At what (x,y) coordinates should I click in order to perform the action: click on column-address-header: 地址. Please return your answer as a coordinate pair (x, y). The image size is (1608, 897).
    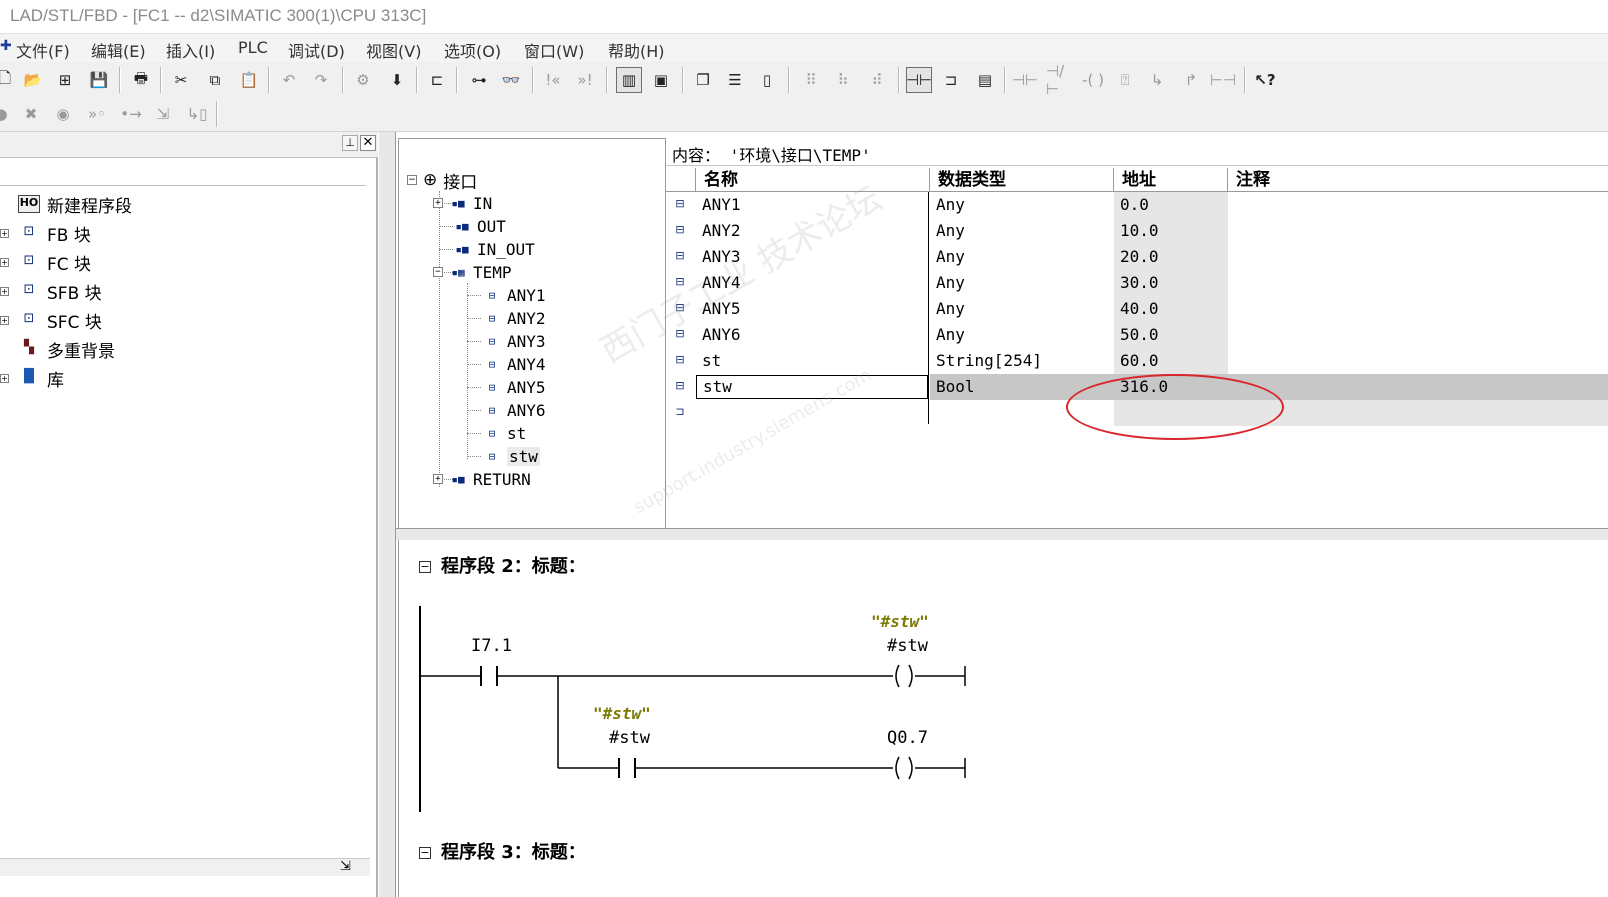
    Looking at the image, I should click on (1171, 180).